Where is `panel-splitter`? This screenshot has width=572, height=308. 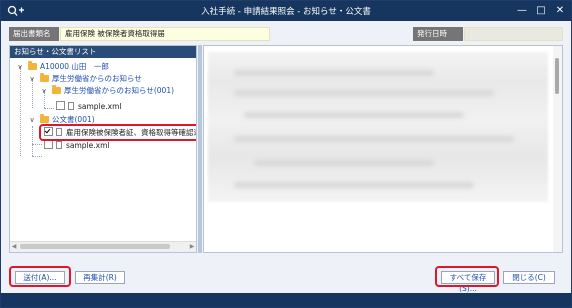 panel-splitter is located at coordinates (200, 149).